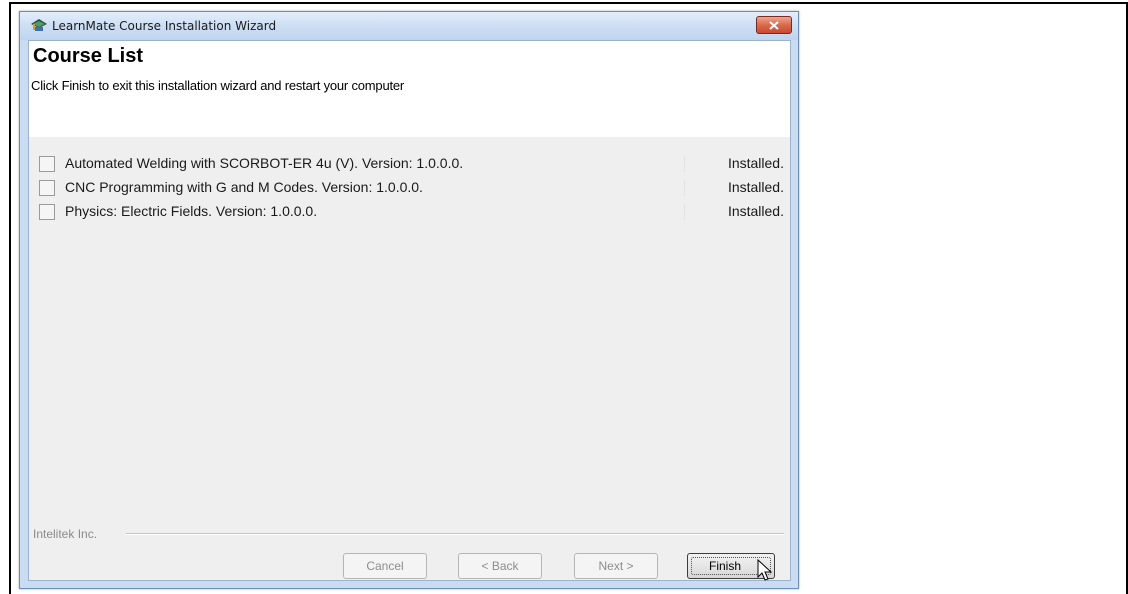 The width and height of the screenshot is (1128, 594). Describe the element at coordinates (616, 566) in the screenshot. I see `next-button: Next >` at that location.